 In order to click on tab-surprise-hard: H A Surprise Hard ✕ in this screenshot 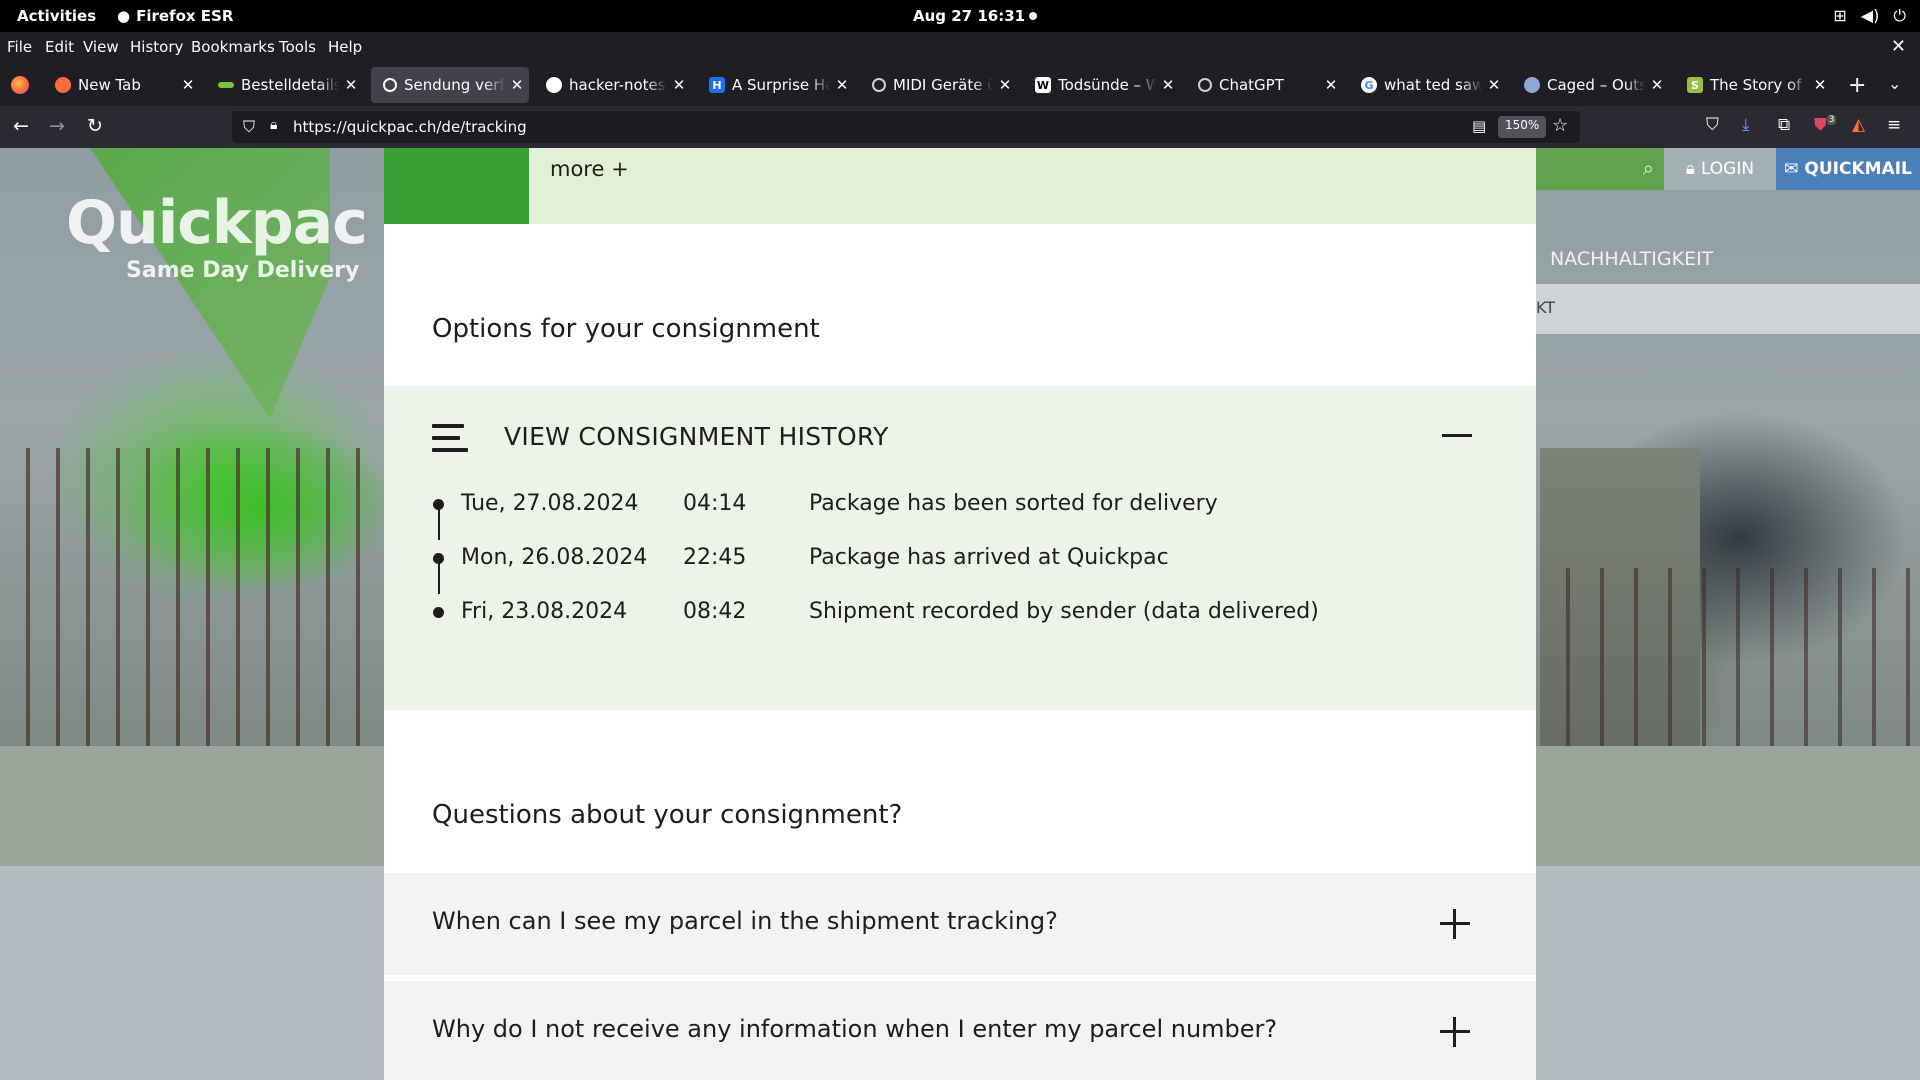, I will do `click(775, 85)`.